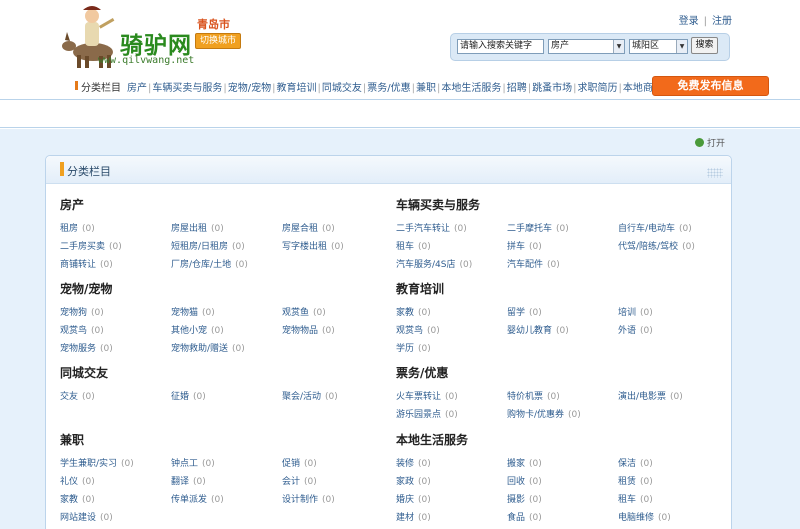 This screenshot has height=529, width=800. Describe the element at coordinates (213, 24) in the screenshot. I see `current-city: 青岛市` at that location.